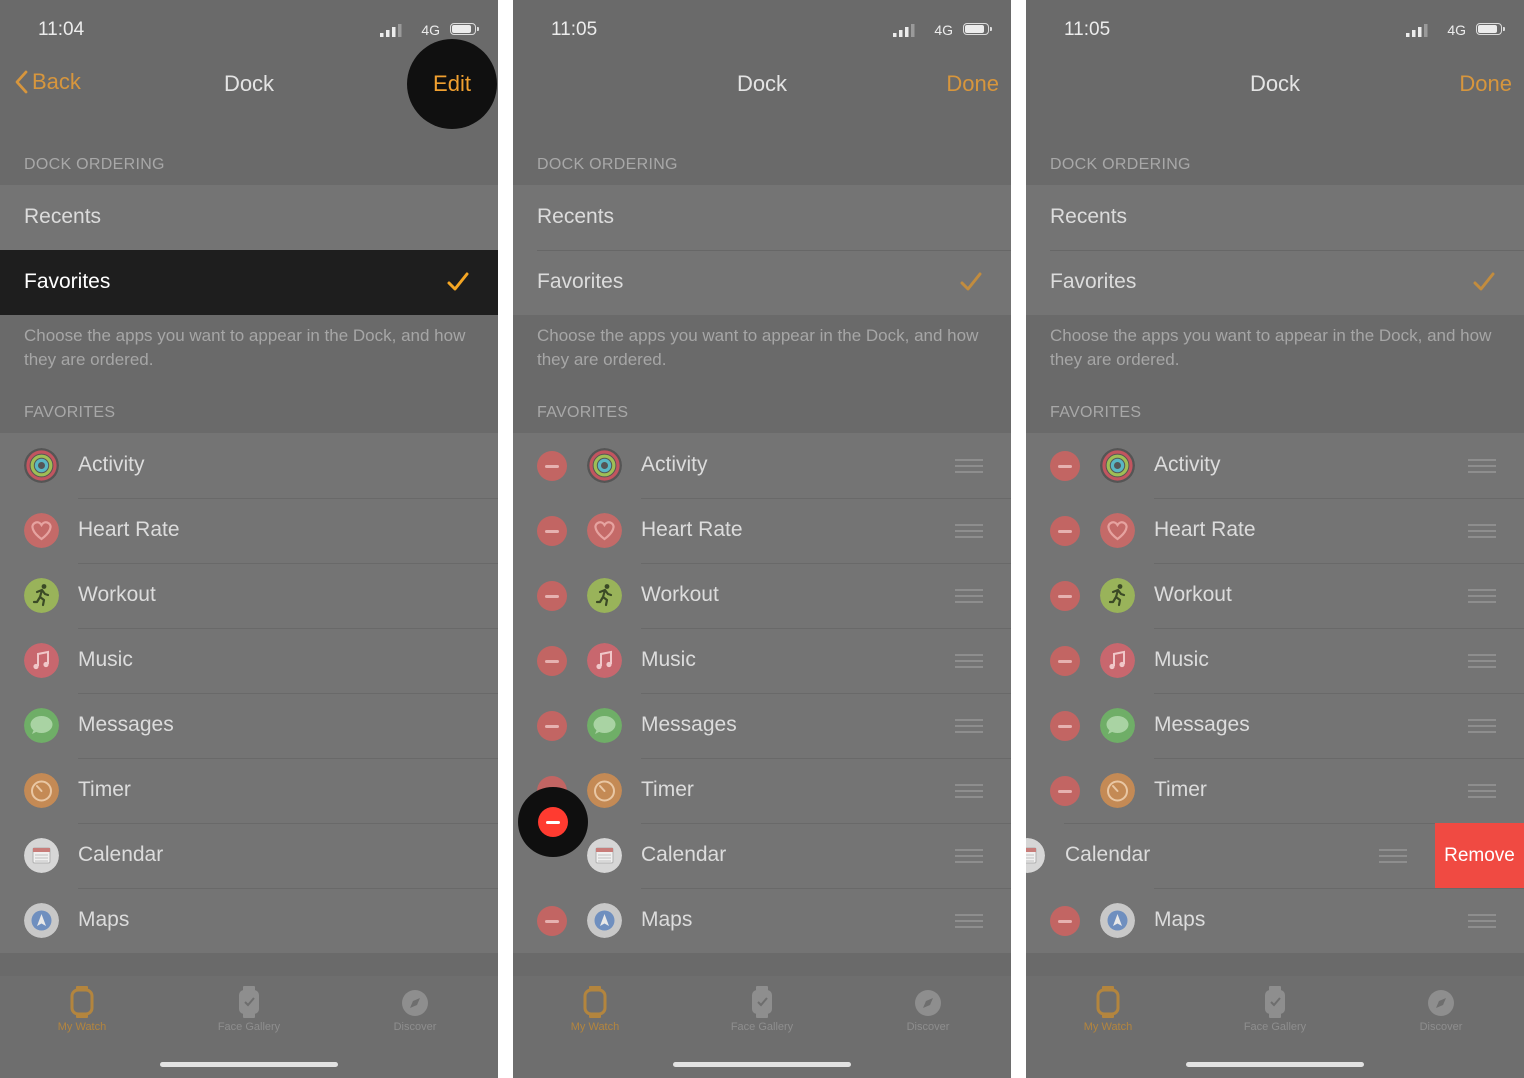  I want to click on timer-icon, so click(41, 790).